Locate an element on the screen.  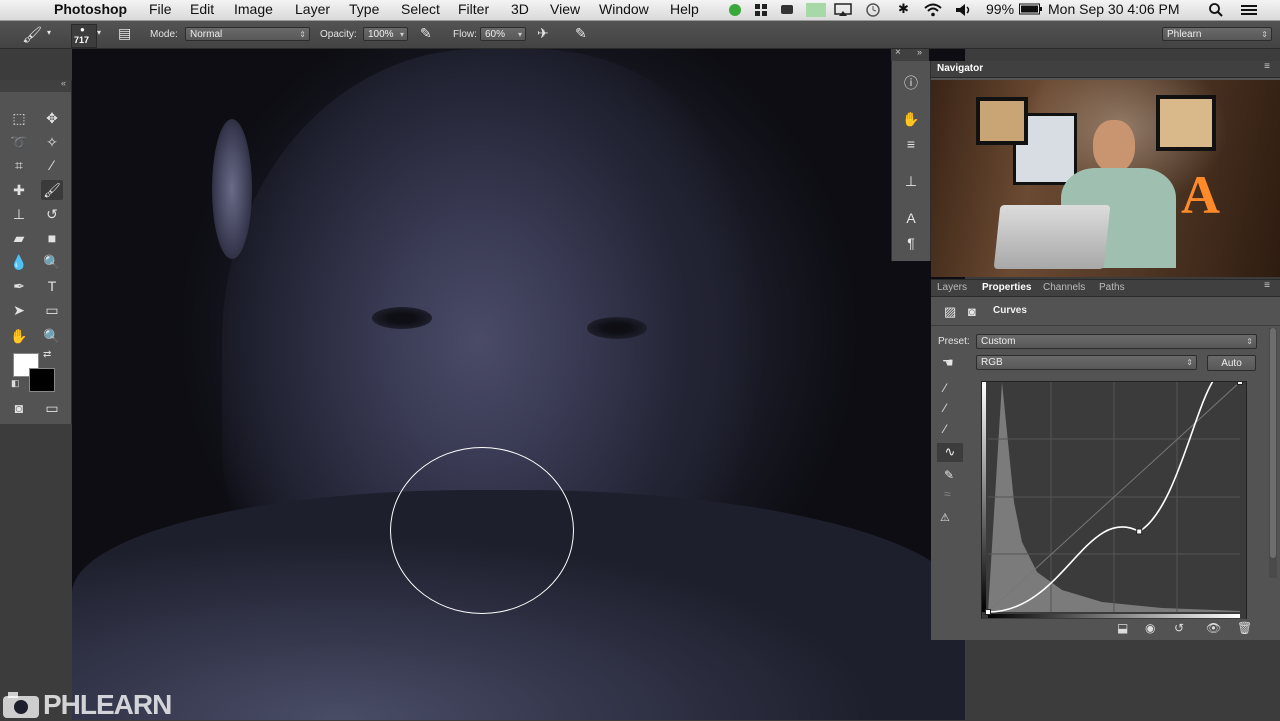
channel-dropdown: RGB ⇕ is located at coordinates (1086, 362).